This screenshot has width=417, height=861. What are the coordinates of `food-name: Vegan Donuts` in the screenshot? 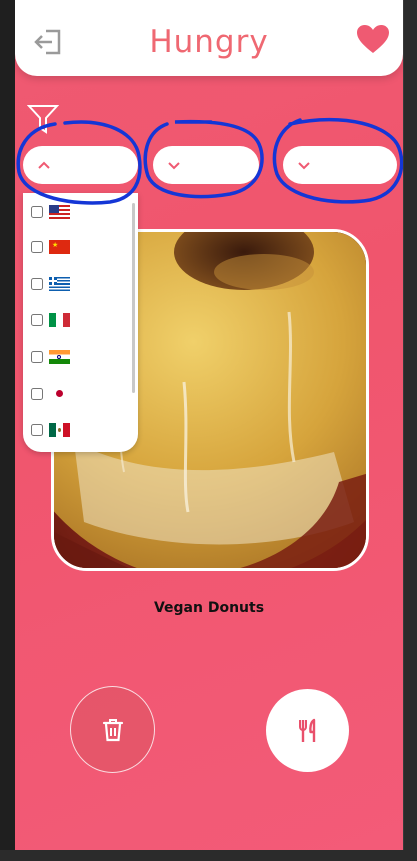 It's located at (209, 608).